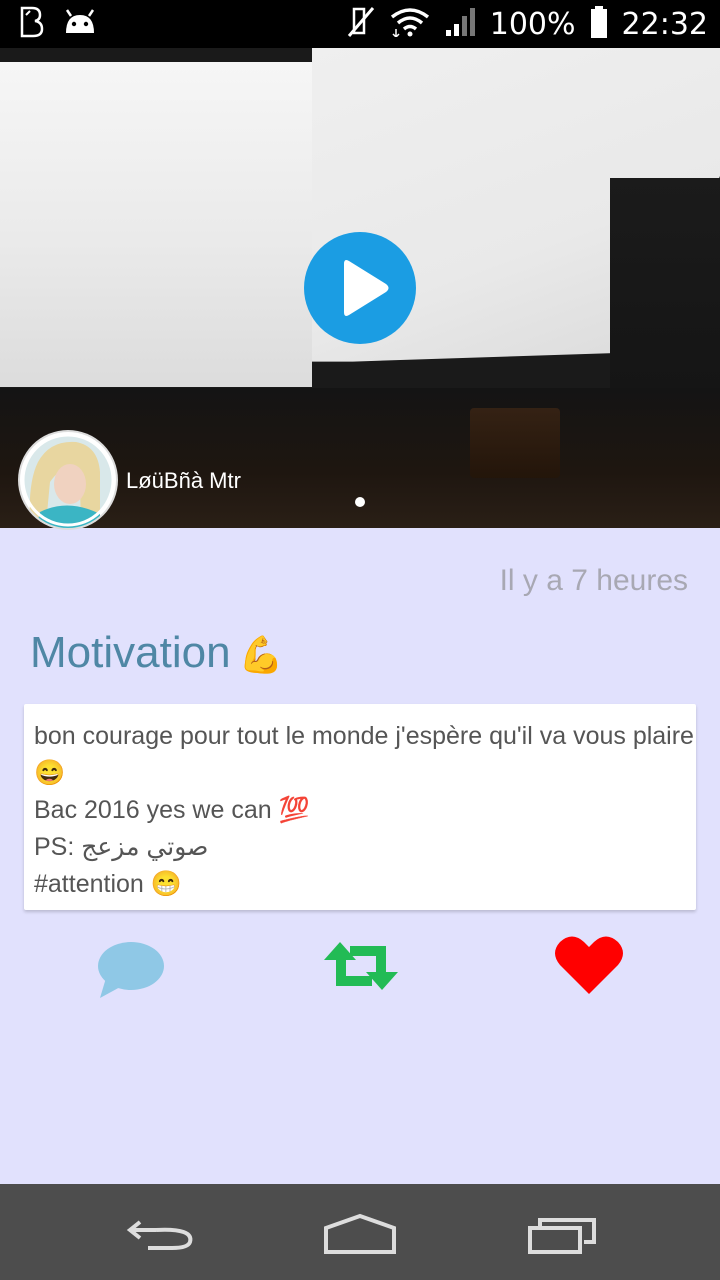 The width and height of the screenshot is (720, 1280). What do you see at coordinates (366, 288) in the screenshot?
I see `play-icon` at bounding box center [366, 288].